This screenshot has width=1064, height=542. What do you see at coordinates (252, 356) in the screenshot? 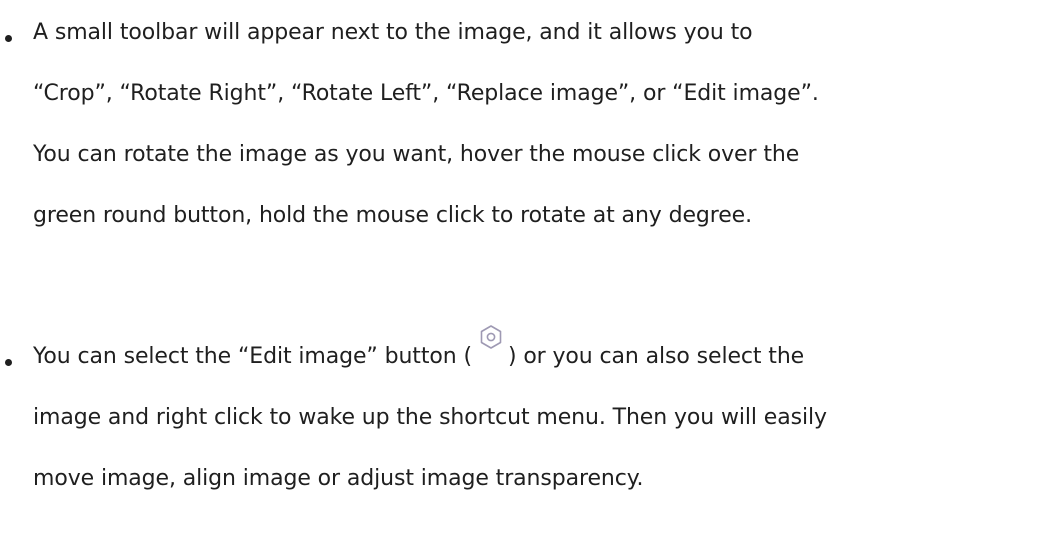
I see `bullet-2-text-before-icon: You can select the “Edit image” button (` at bounding box center [252, 356].